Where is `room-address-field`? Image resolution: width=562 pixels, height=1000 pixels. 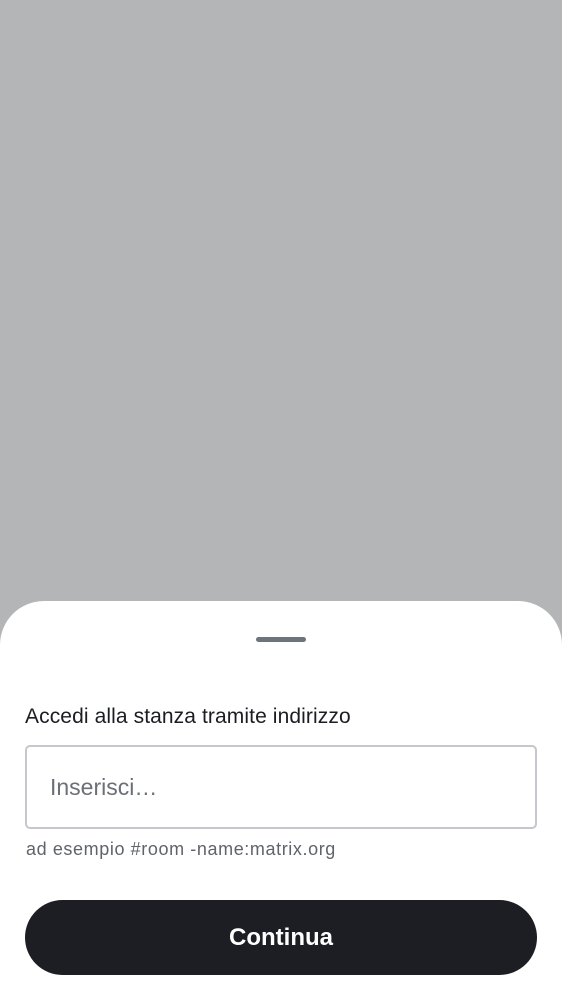
room-address-field is located at coordinates (281, 787).